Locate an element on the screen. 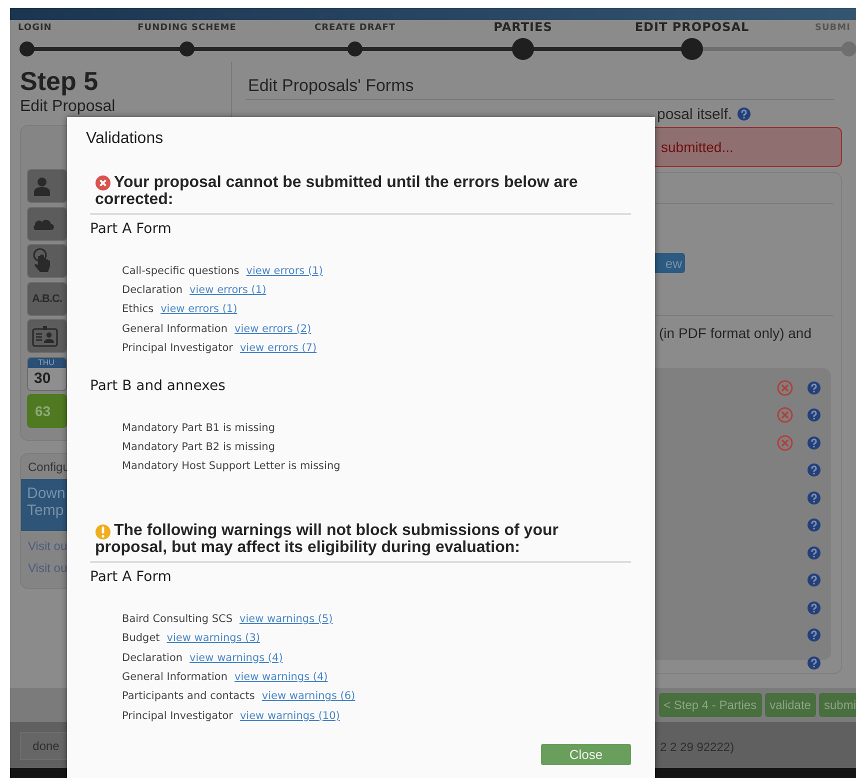 The height and width of the screenshot is (778, 856). group-heading: The following warnings will not block submissions of your proposal, but may affect its eligibility during evaluation: is located at coordinates (327, 539).